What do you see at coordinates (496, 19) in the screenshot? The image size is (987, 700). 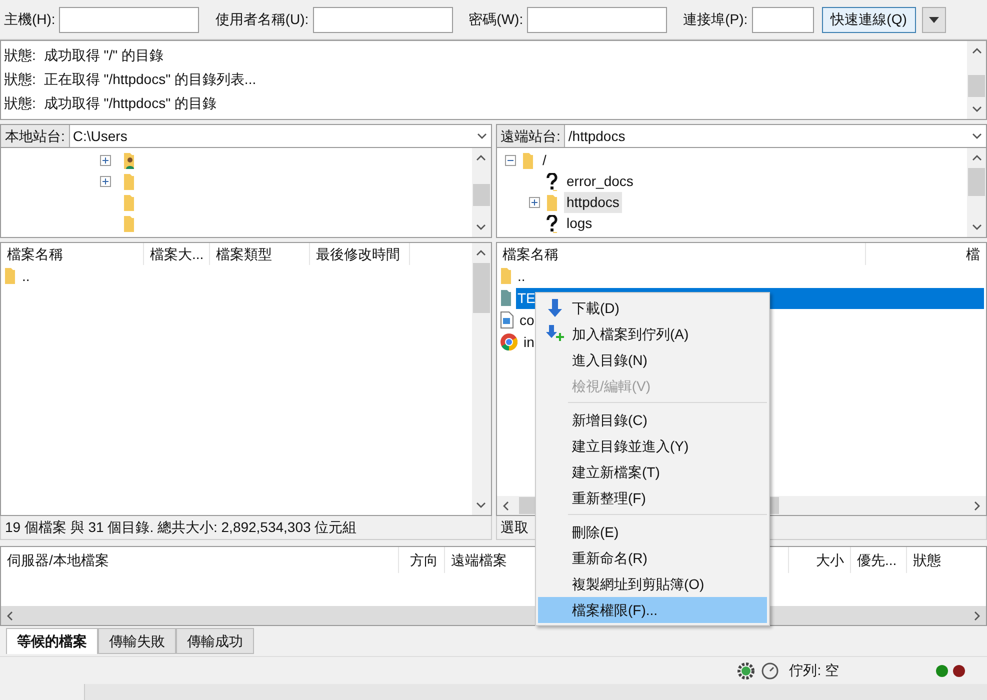 I see `field-label: 密碼(W):` at bounding box center [496, 19].